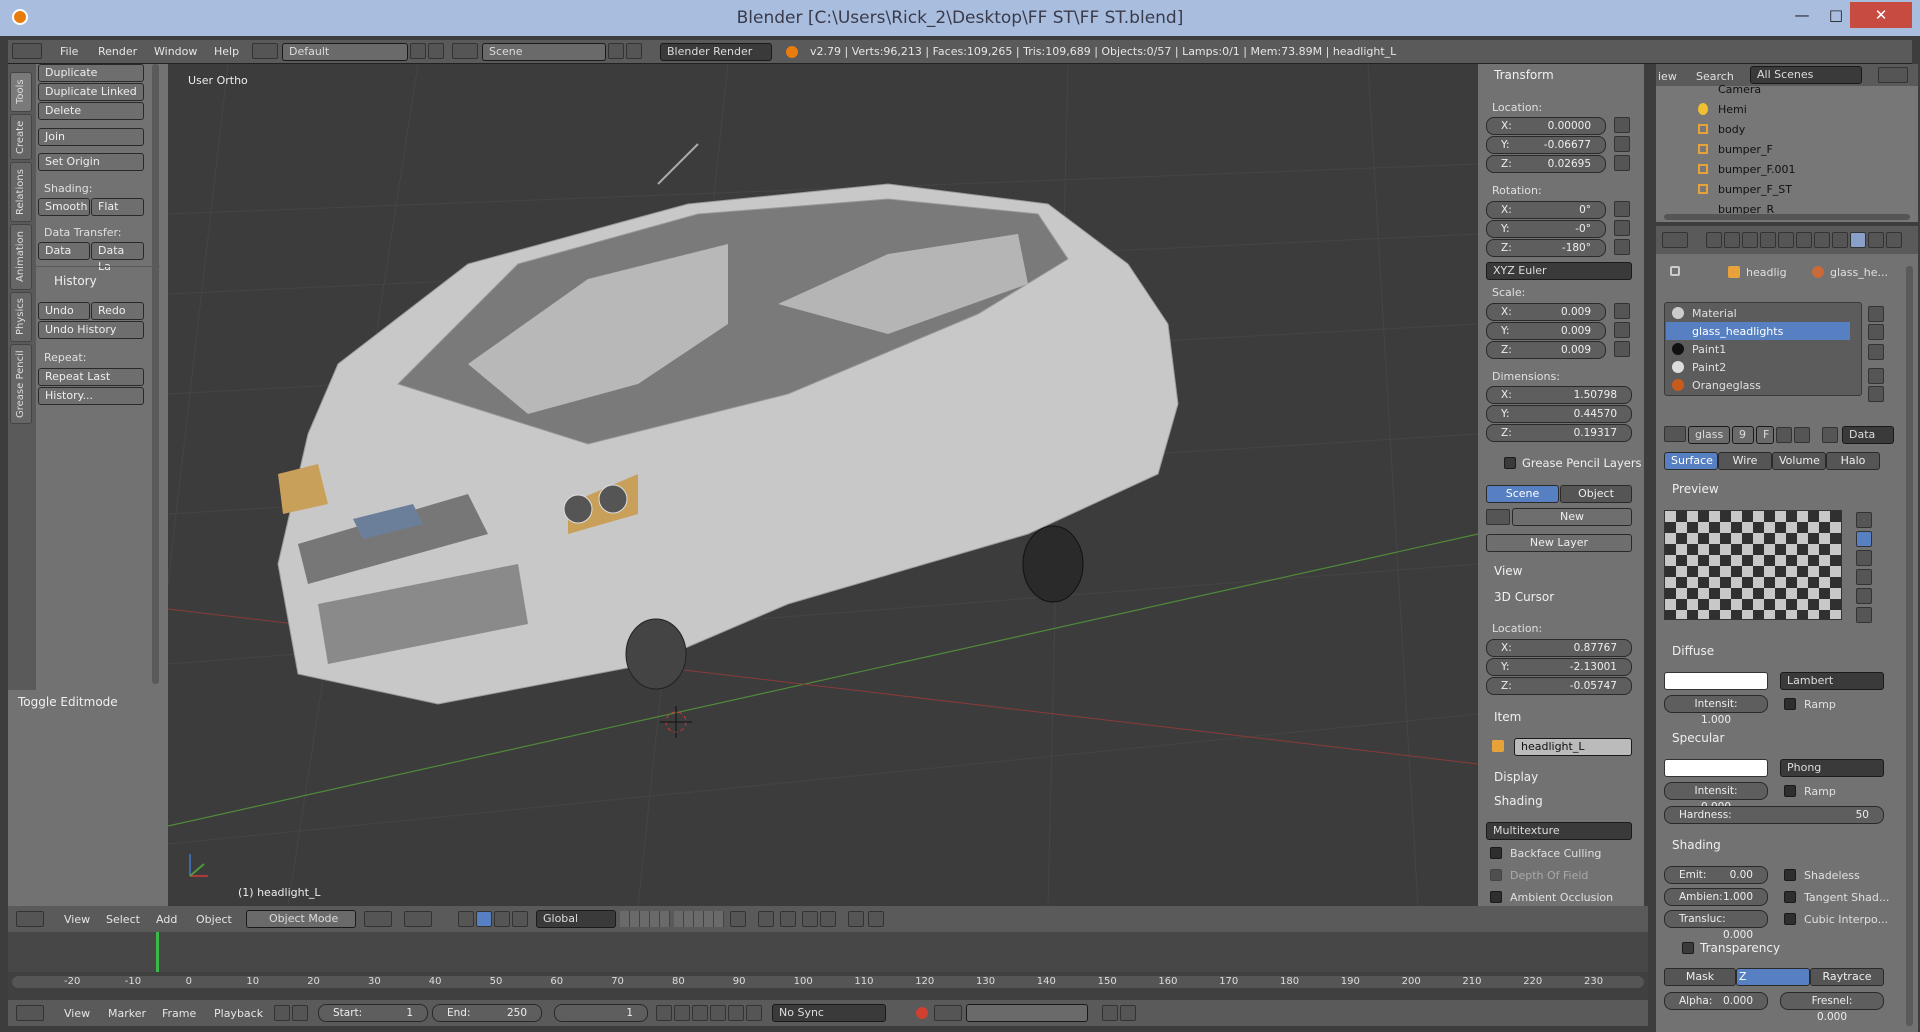 The width and height of the screenshot is (1920, 1032). I want to click on keying-set-icon, so click(948, 1013).